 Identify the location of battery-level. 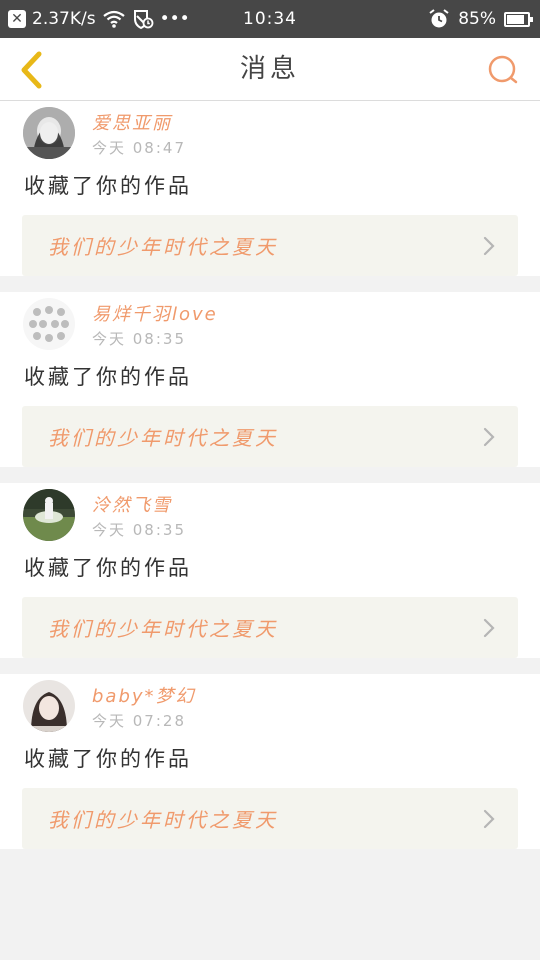
(515, 19).